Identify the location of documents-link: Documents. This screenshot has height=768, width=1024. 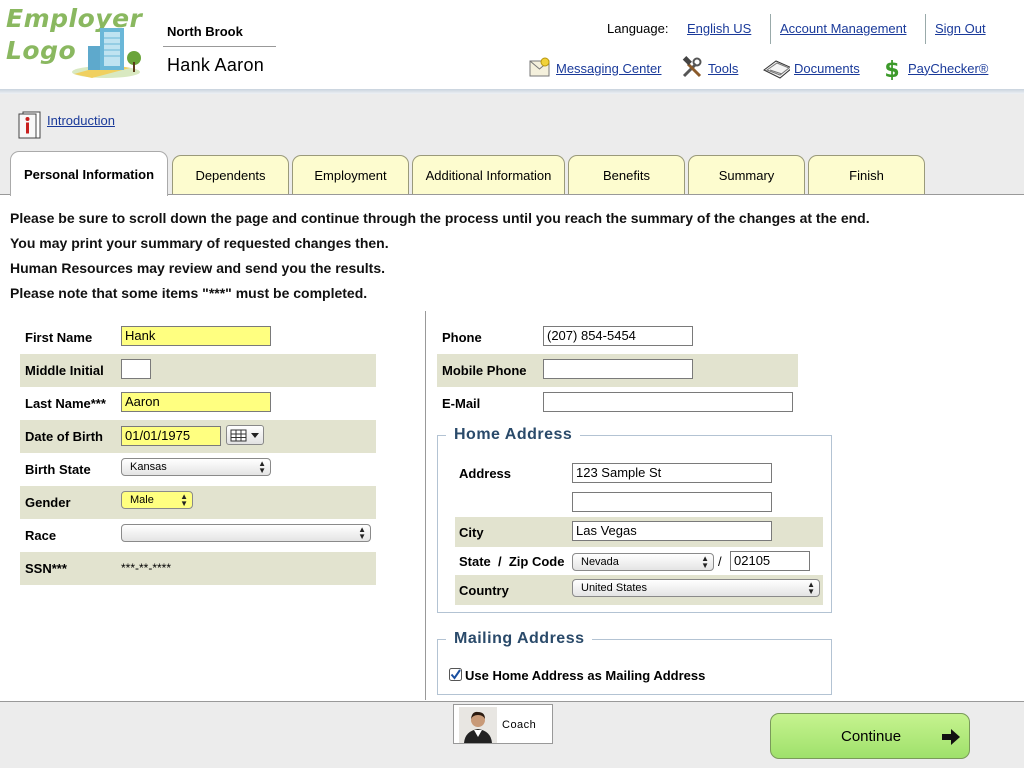
(827, 68).